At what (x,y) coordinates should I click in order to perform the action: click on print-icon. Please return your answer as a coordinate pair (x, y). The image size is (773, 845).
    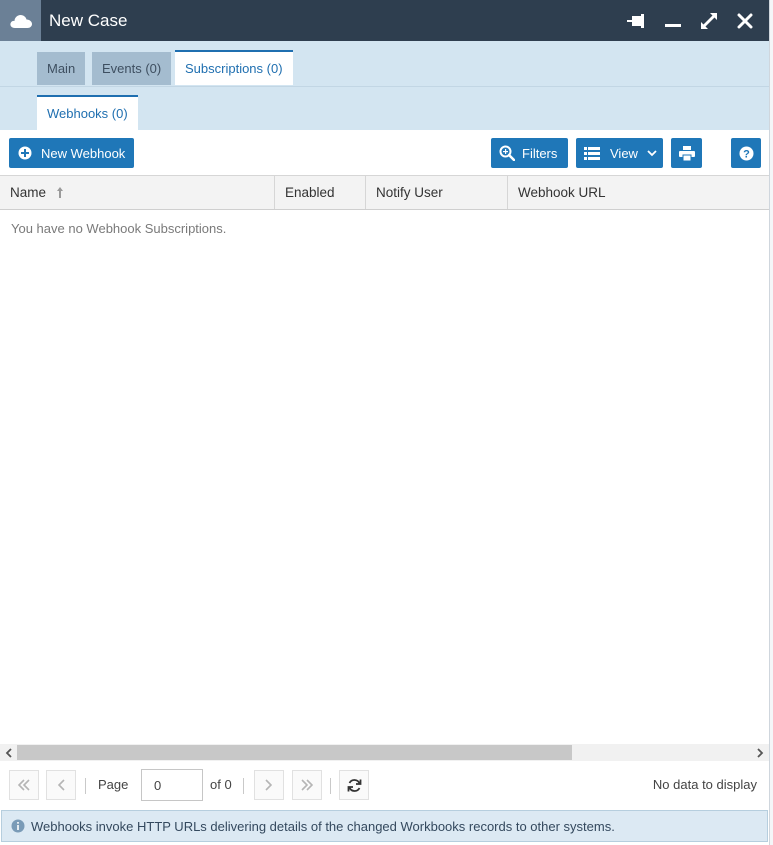
    Looking at the image, I should click on (686, 153).